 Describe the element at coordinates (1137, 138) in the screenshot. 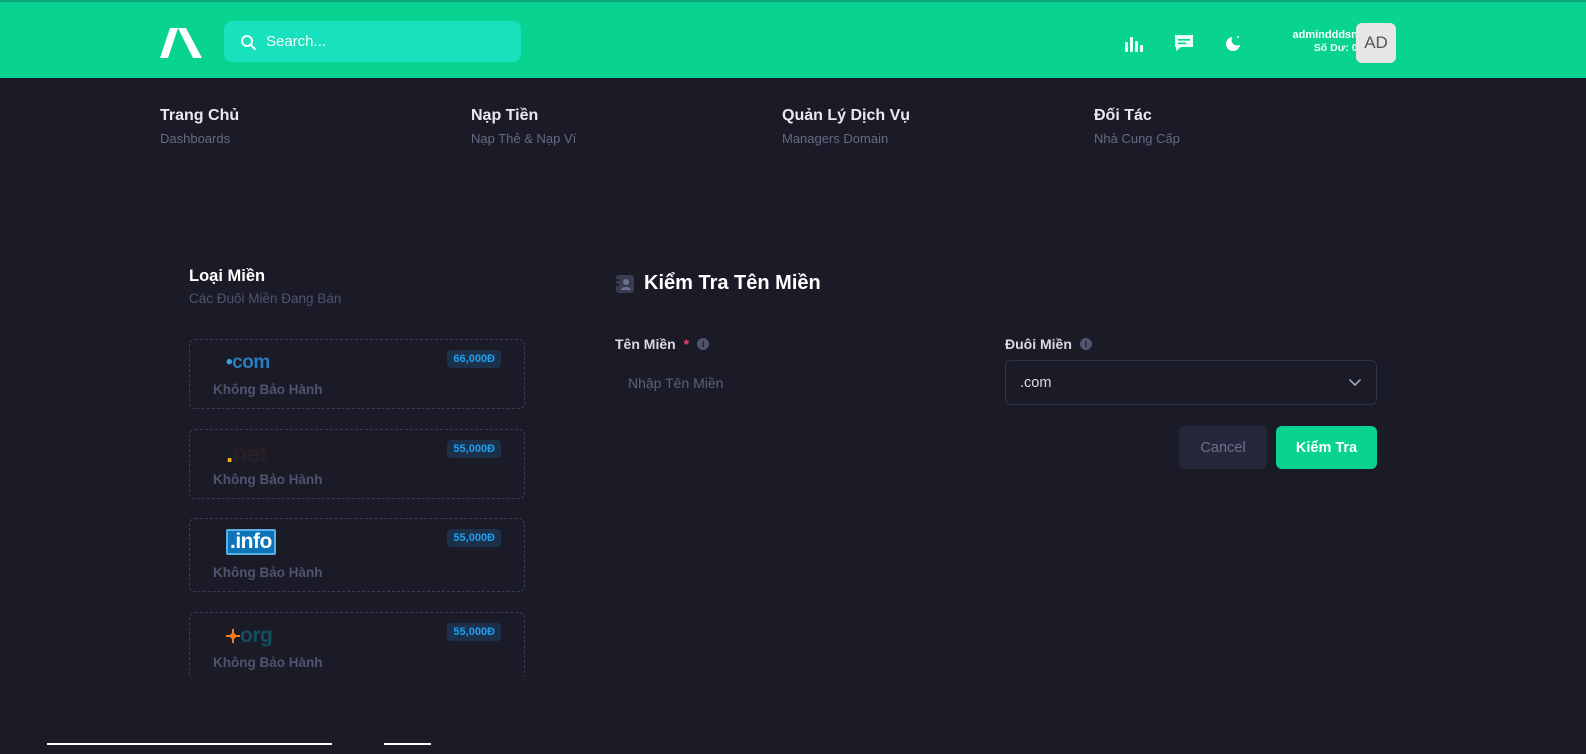

I see `nav-subtitle: Nhà Cung Cấp` at that location.